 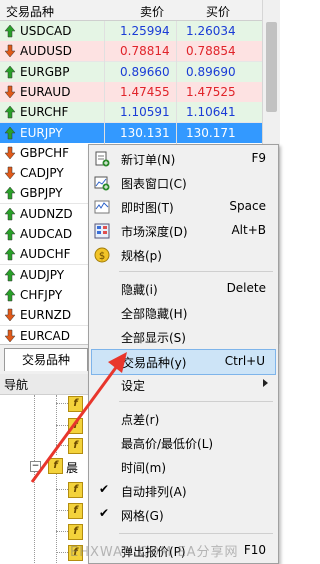 What do you see at coordinates (46, 315) in the screenshot?
I see `symbol-name: EURNZD` at bounding box center [46, 315].